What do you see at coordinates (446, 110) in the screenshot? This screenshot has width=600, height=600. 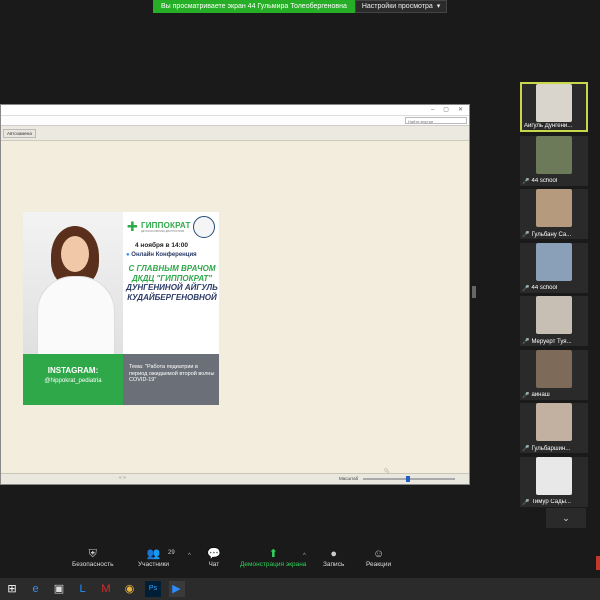 I see `maximize-icon: ▢` at bounding box center [446, 110].